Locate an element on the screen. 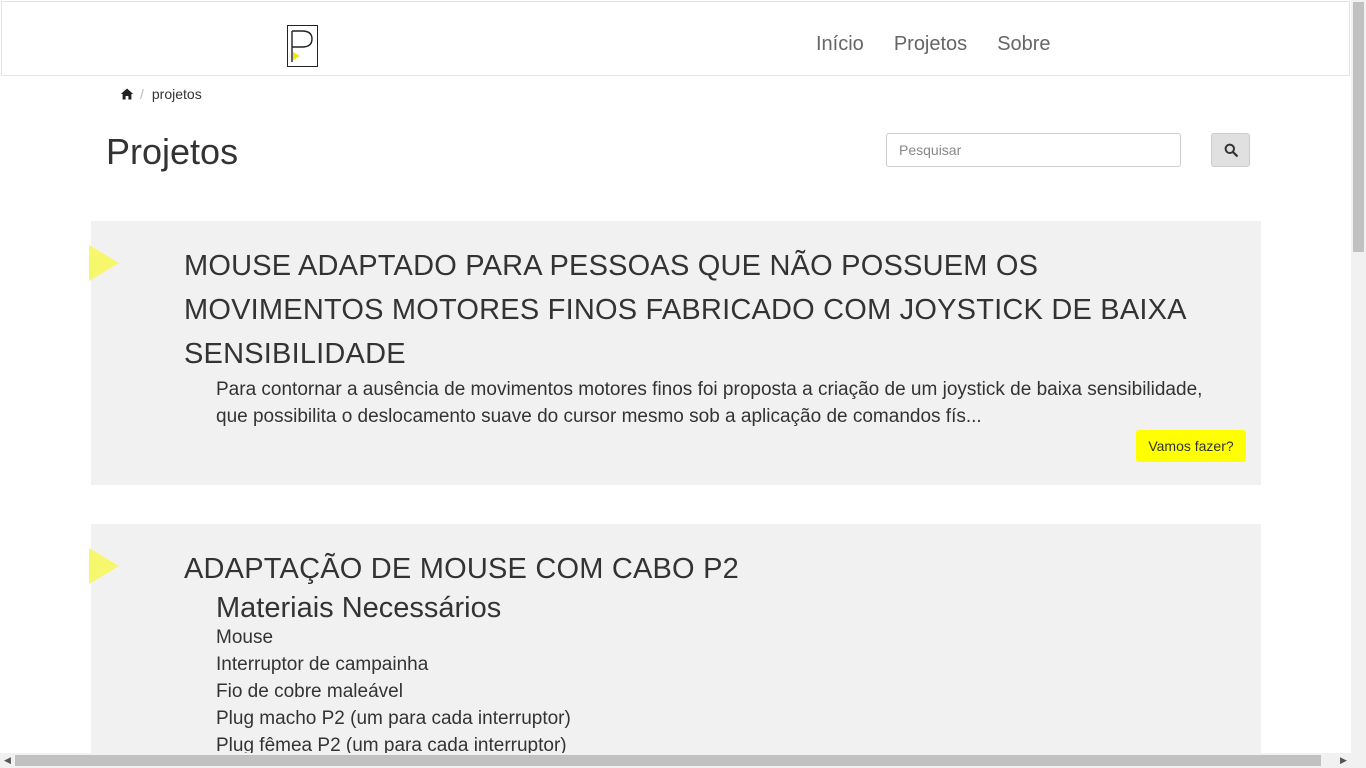  logo-mark-icon is located at coordinates (302, 46).